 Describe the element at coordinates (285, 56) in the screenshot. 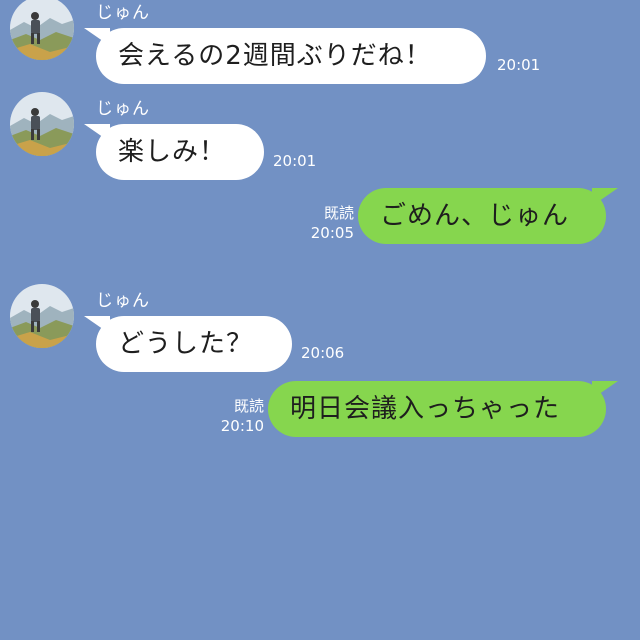

I see `incoming-message-bubble: 会えるの2週間ぶりだね！` at that location.